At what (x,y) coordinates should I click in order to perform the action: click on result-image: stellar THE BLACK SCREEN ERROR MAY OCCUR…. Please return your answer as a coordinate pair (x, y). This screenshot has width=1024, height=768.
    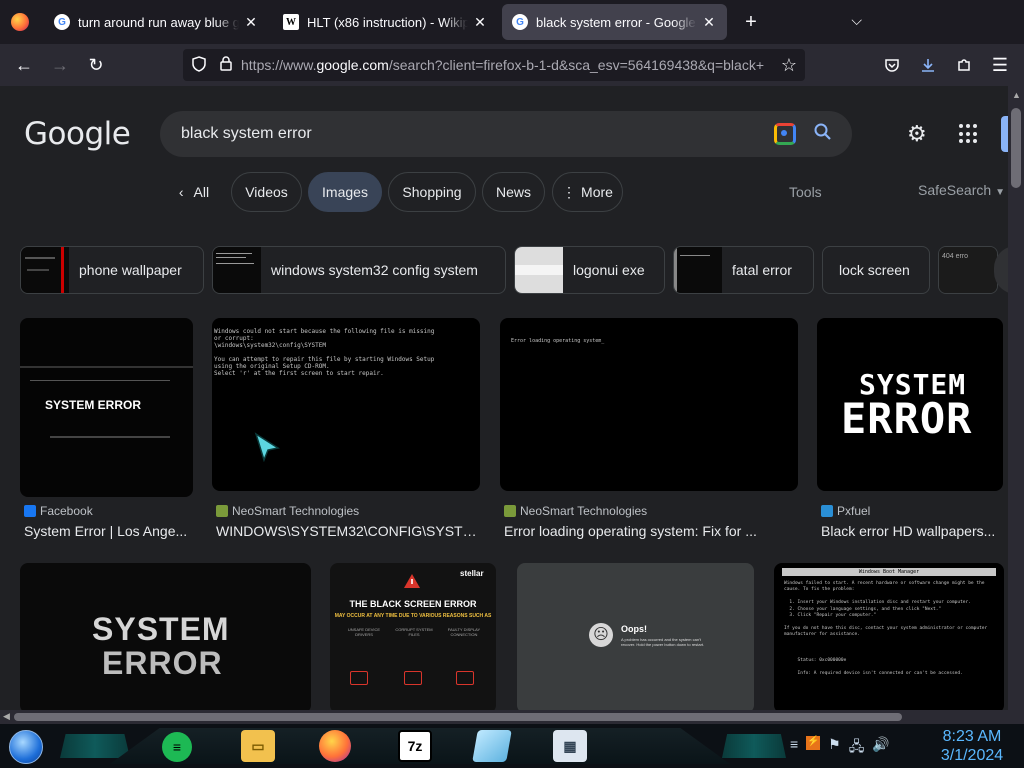
    Looking at the image, I should click on (413, 636).